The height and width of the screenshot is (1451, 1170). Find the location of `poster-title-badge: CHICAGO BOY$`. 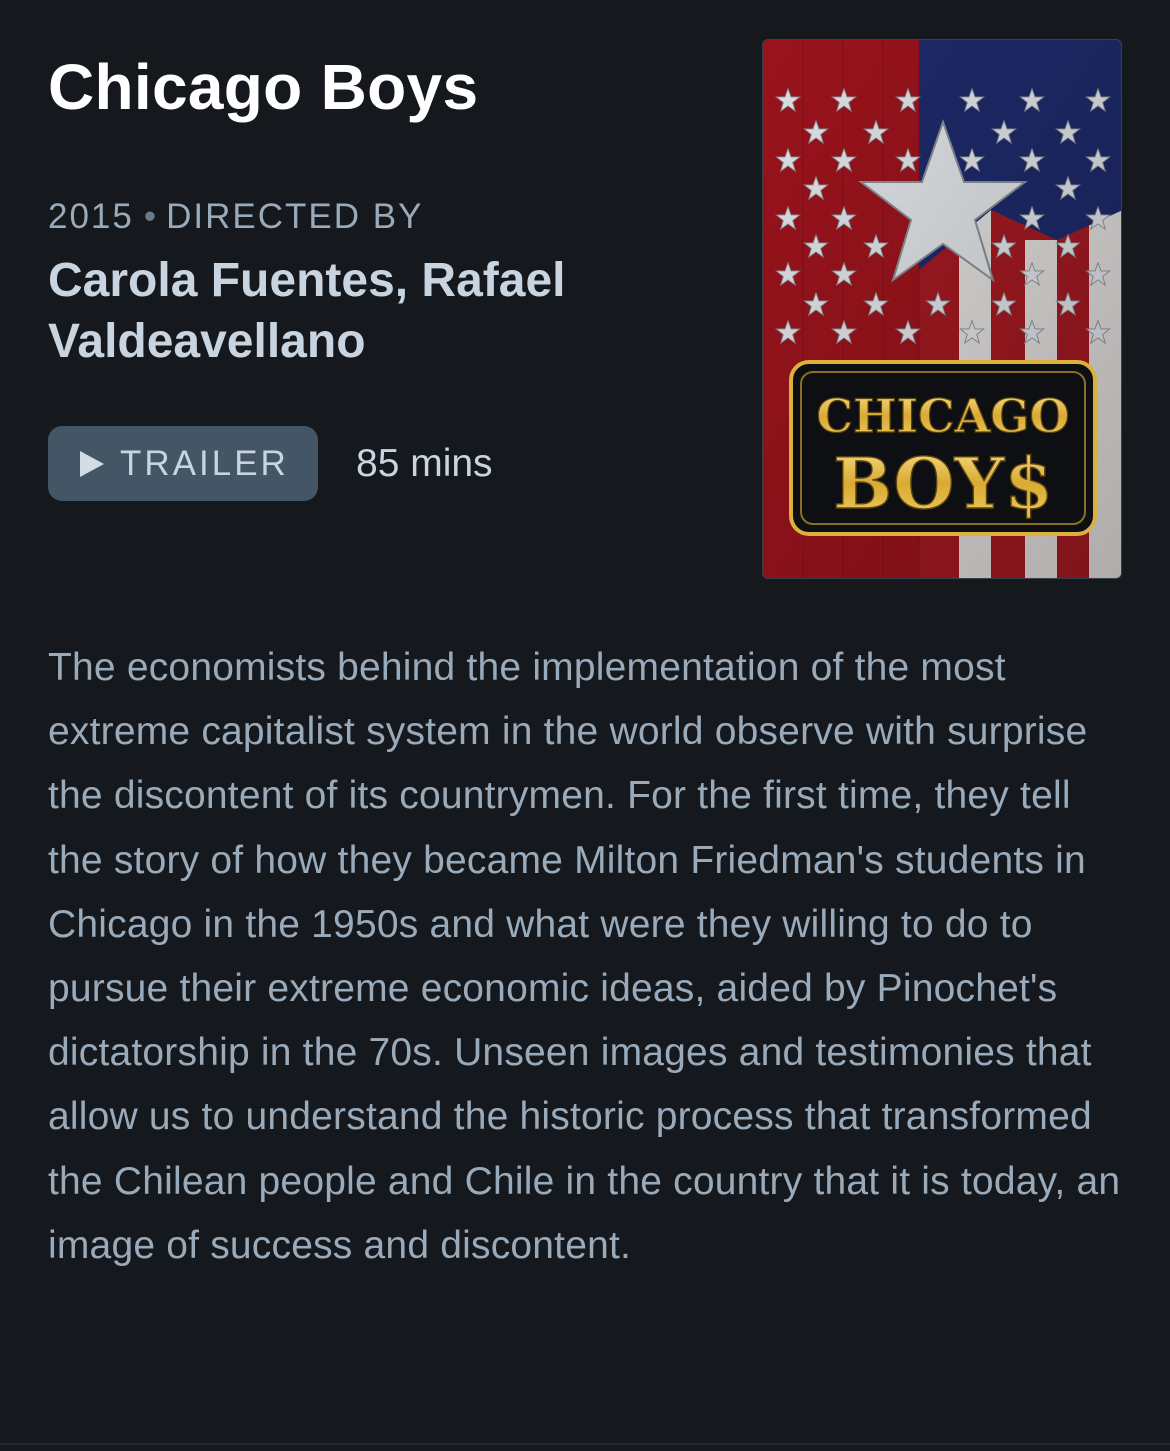

poster-title-badge: CHICAGO BOY$ is located at coordinates (943, 448).